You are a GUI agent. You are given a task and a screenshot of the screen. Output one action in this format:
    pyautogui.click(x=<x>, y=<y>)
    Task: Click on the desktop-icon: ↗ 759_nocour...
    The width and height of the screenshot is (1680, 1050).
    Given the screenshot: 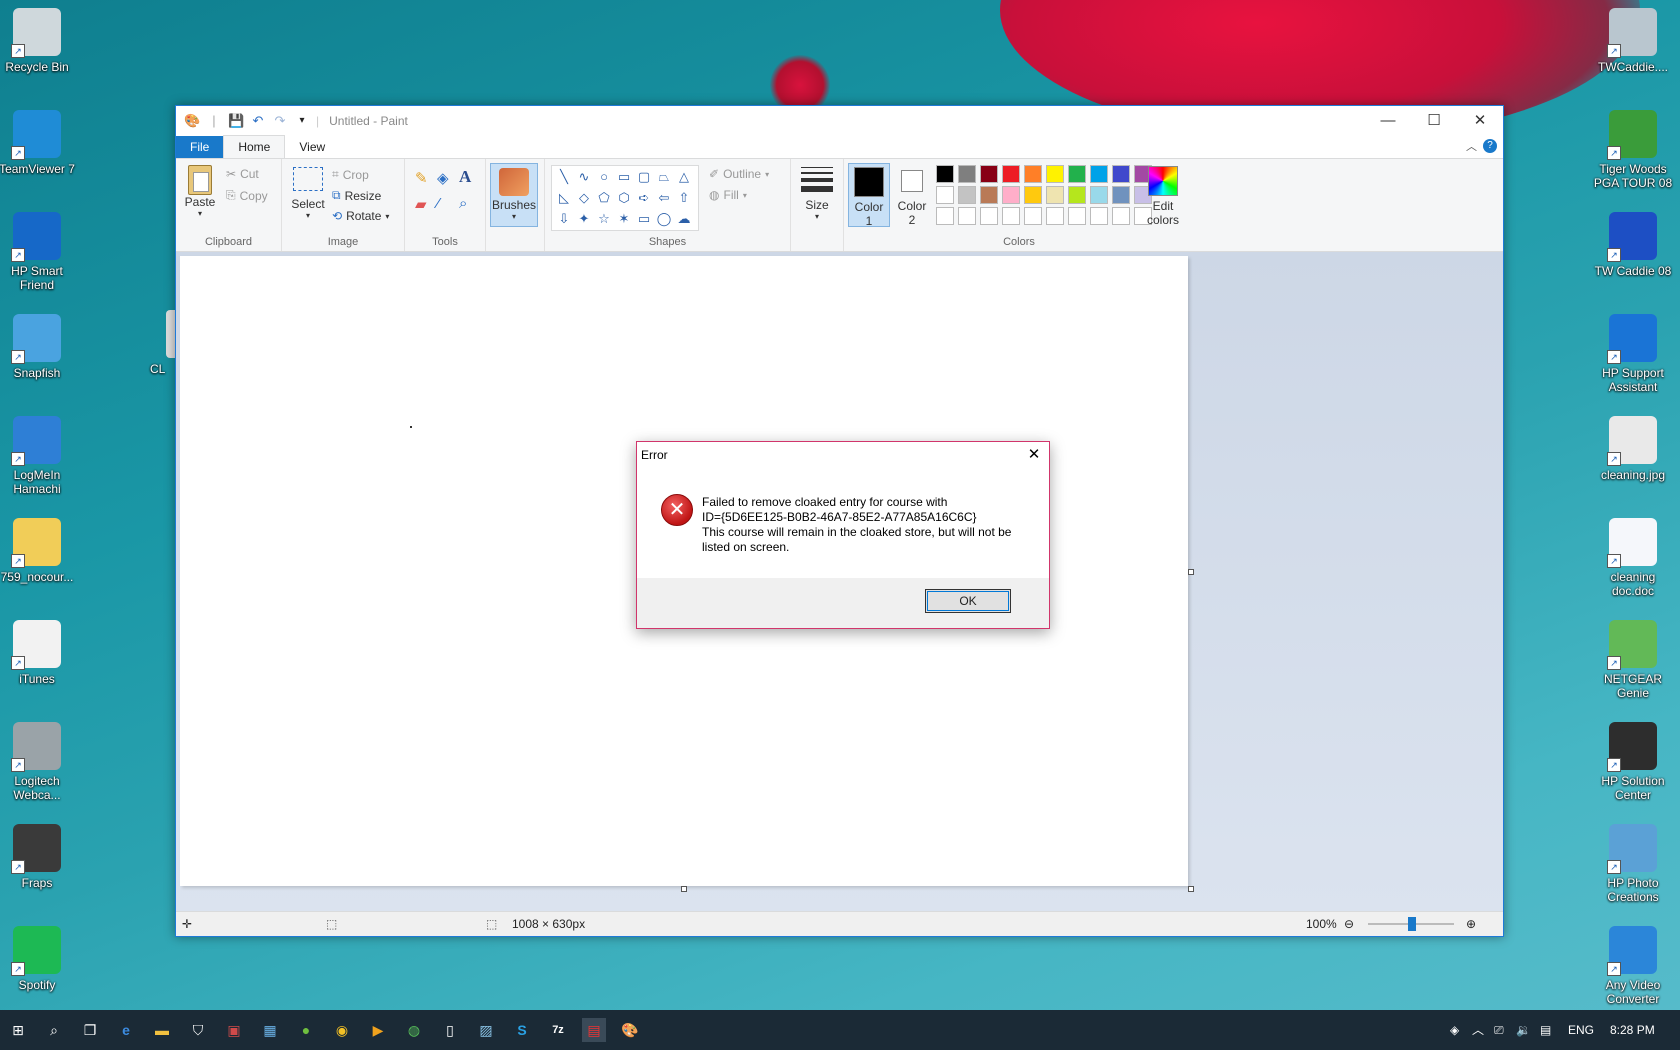 What is the action you would take?
    pyautogui.click(x=38, y=551)
    